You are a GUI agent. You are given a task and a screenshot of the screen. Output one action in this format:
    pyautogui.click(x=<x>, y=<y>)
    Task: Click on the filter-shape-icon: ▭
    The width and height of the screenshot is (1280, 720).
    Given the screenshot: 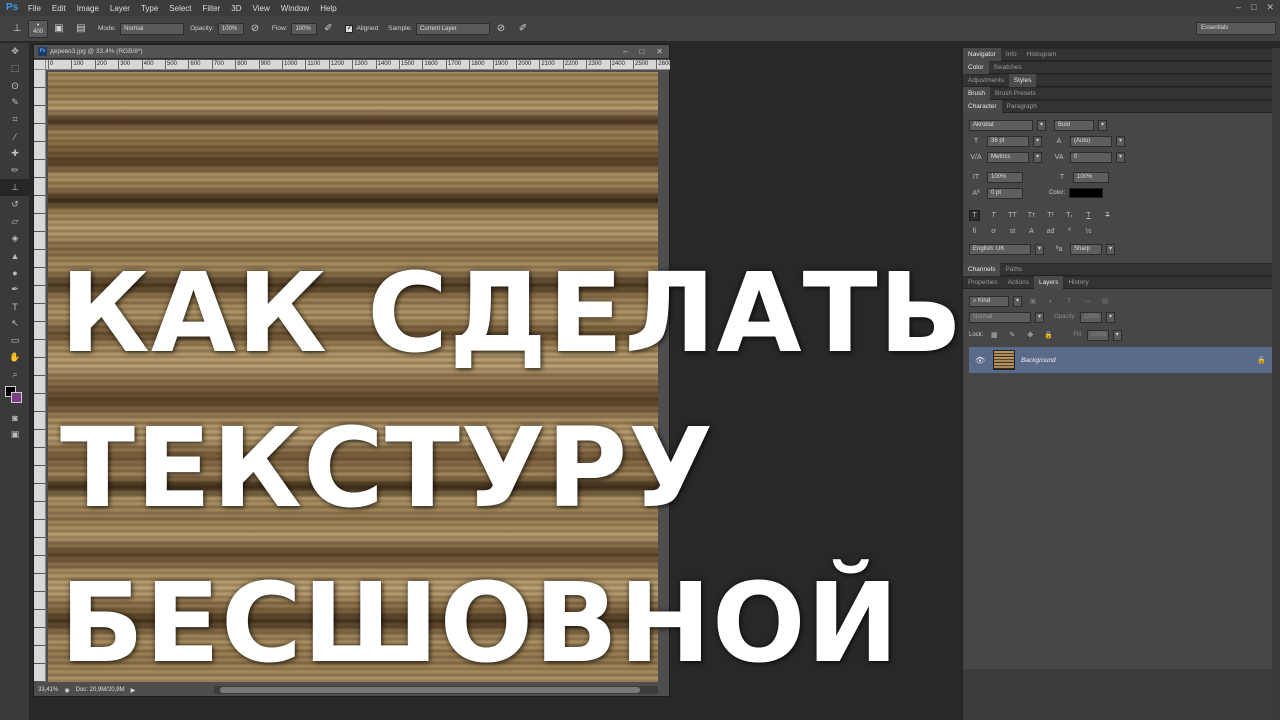 What is the action you would take?
    pyautogui.click(x=1087, y=301)
    